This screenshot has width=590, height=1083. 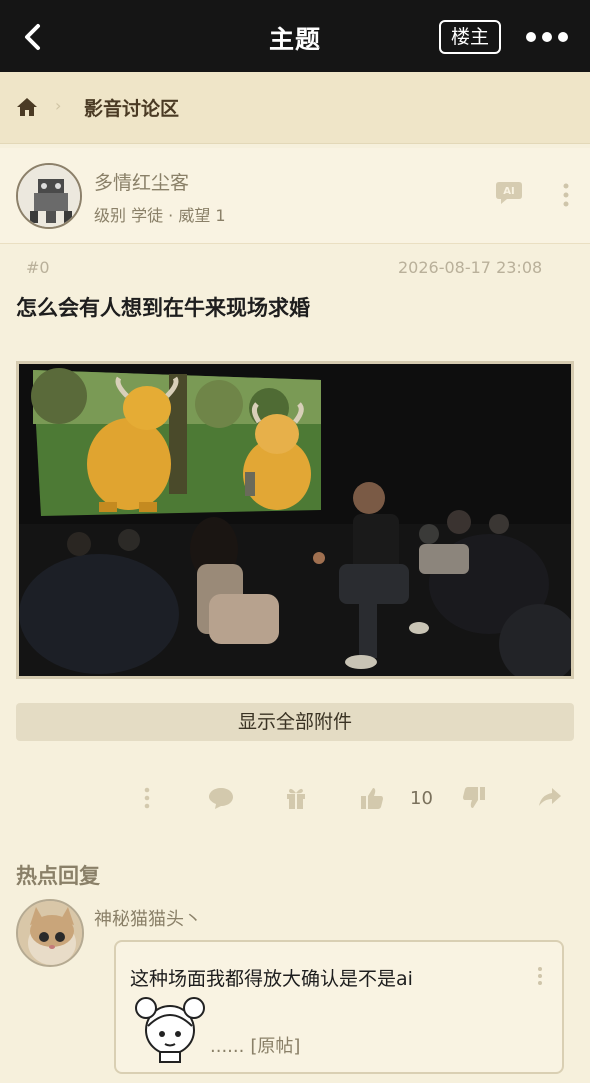 What do you see at coordinates (49, 196) in the screenshot?
I see `author-avatar` at bounding box center [49, 196].